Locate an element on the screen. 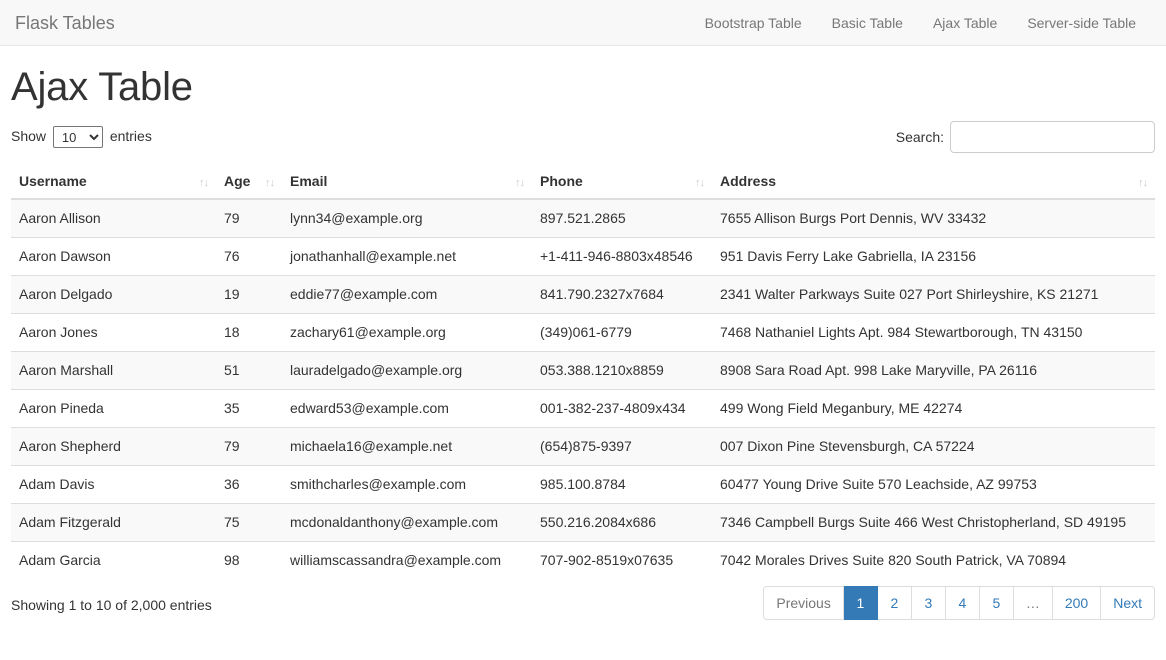  cell-username: Aaron Jones is located at coordinates (113, 332).